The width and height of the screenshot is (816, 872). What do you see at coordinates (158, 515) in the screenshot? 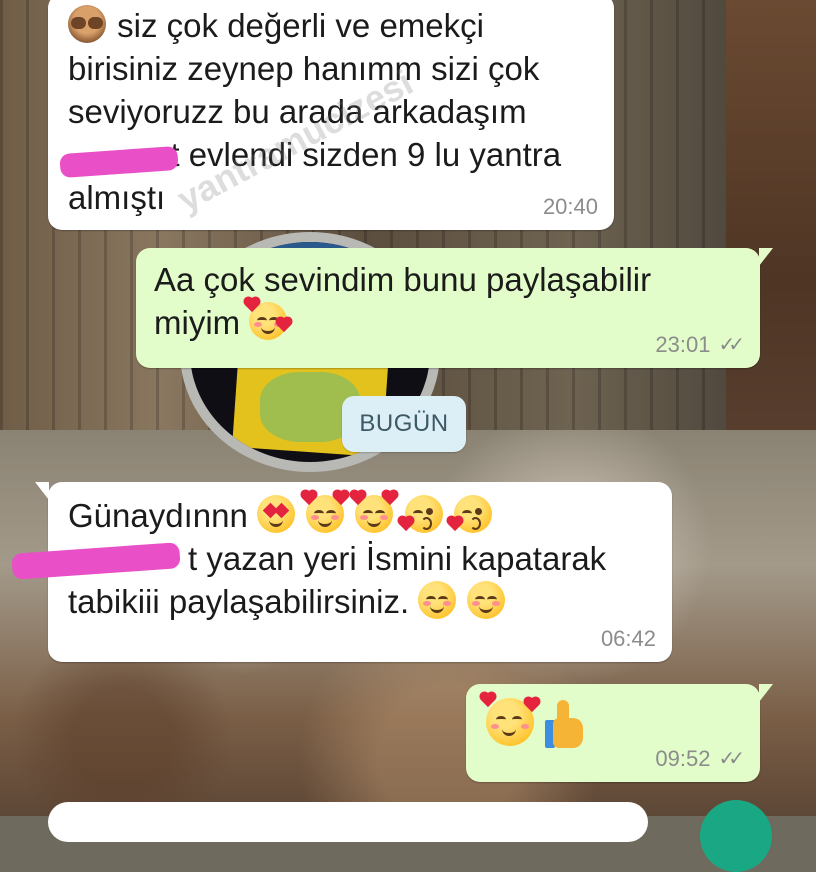
I see `message-text: Günaydınnn` at bounding box center [158, 515].